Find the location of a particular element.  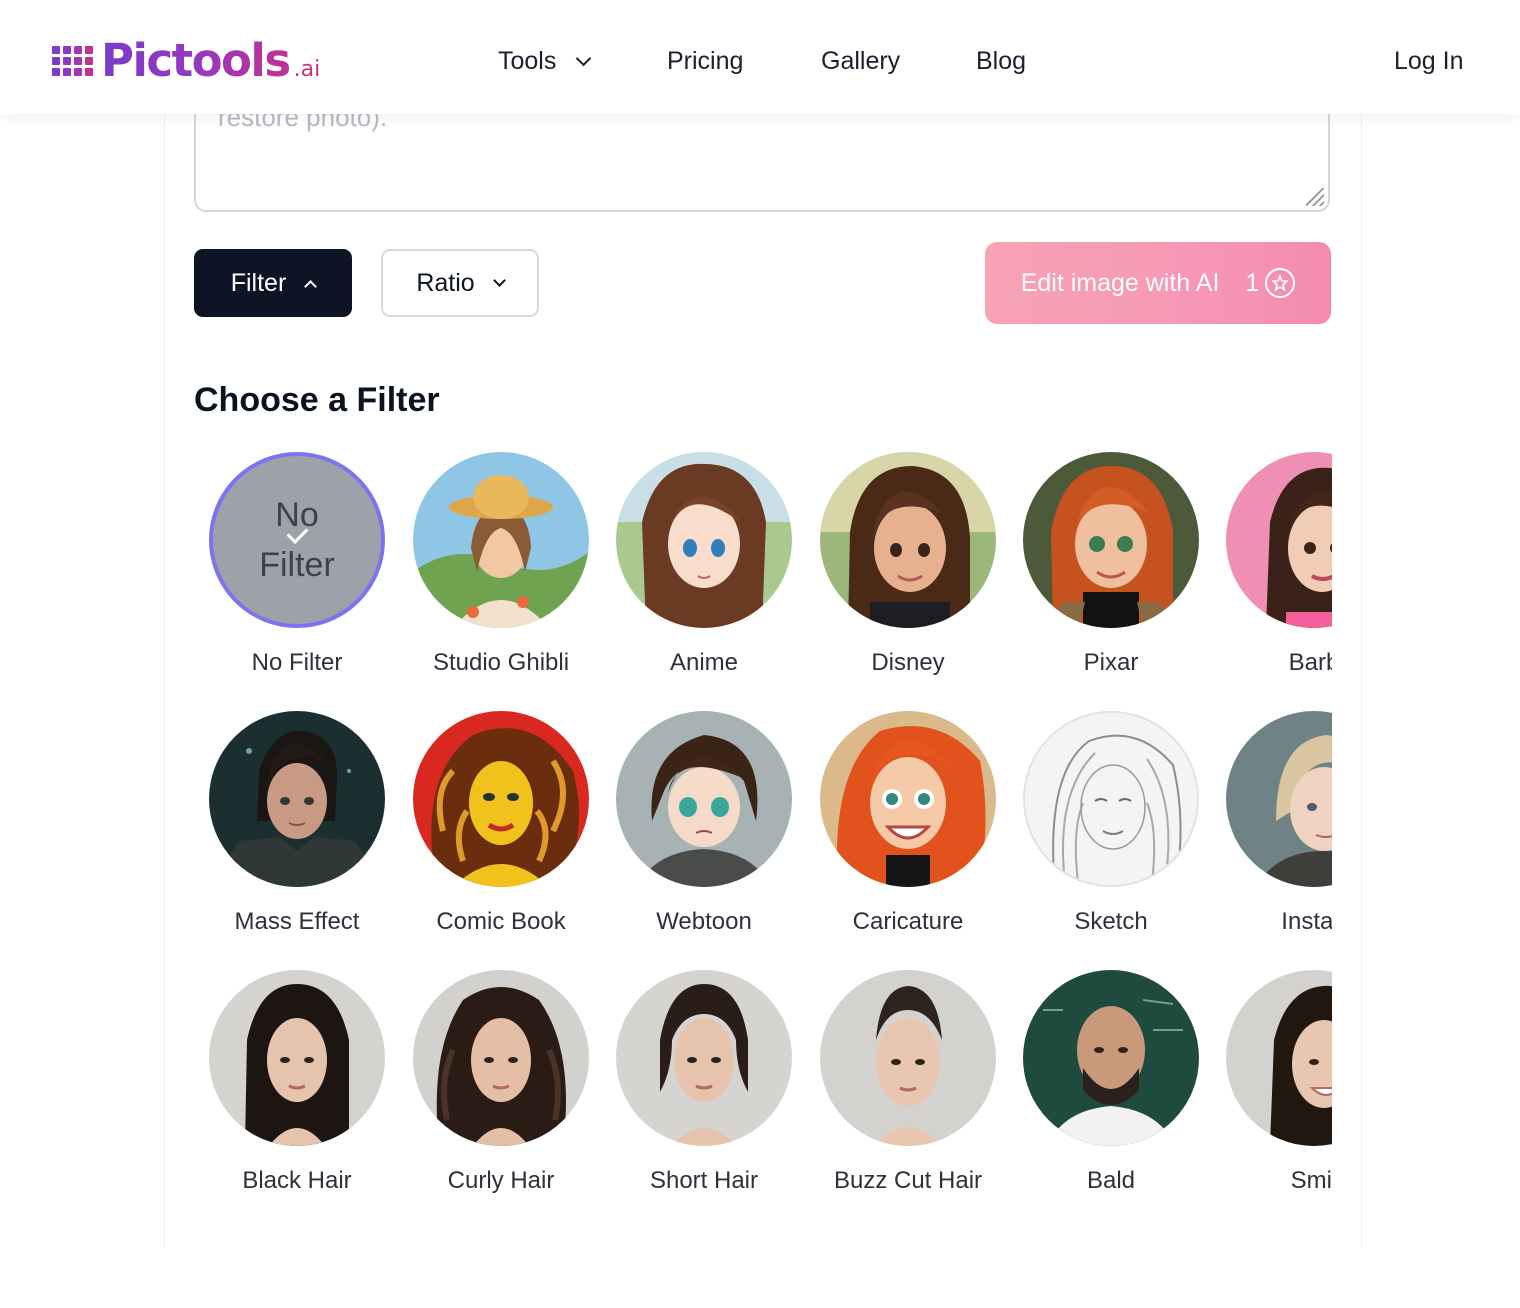

no-filter-overlay-line2: Filter is located at coordinates (297, 565).